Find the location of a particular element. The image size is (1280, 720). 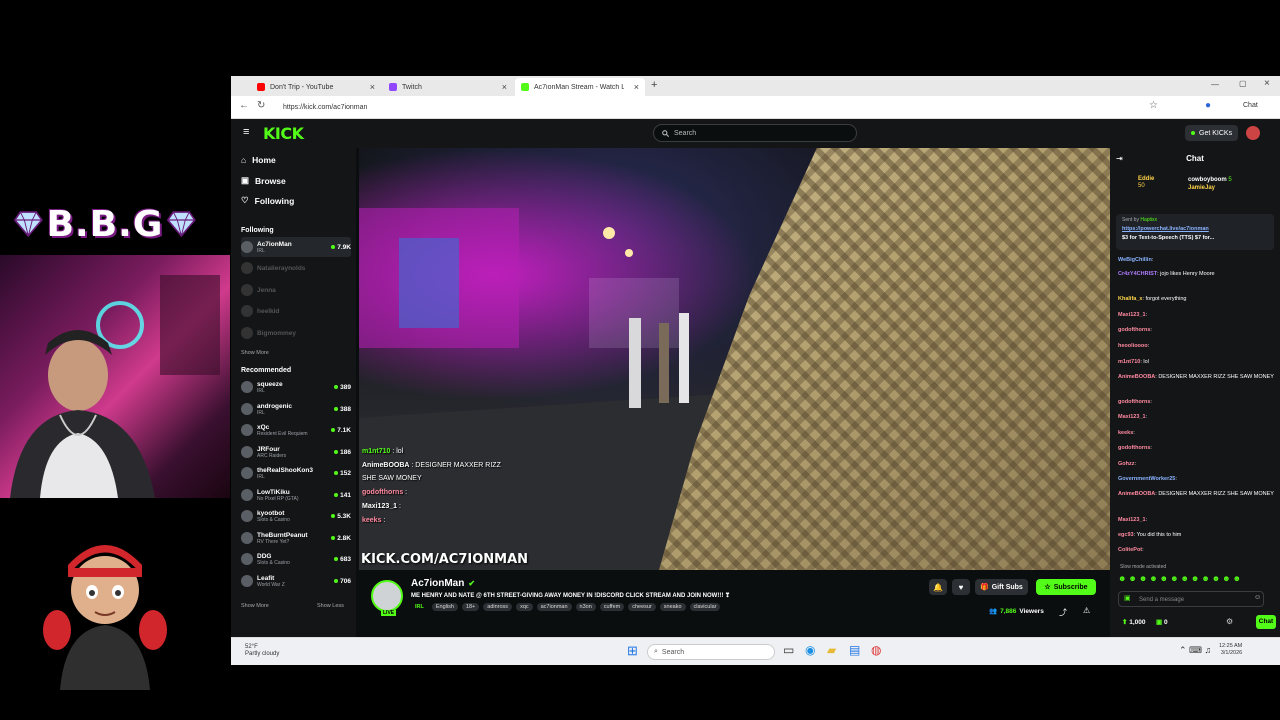

channel-avatar is located at coordinates (387, 596).